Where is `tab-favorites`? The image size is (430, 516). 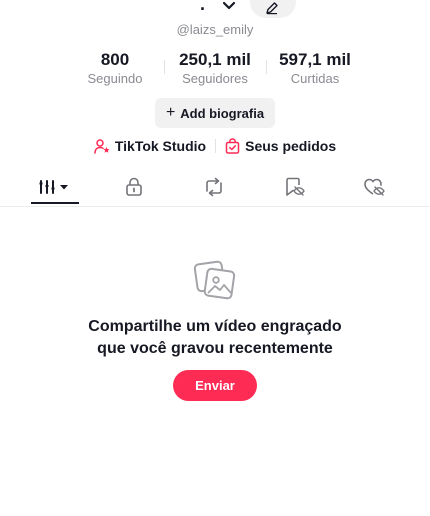
tab-favorites is located at coordinates (294, 187).